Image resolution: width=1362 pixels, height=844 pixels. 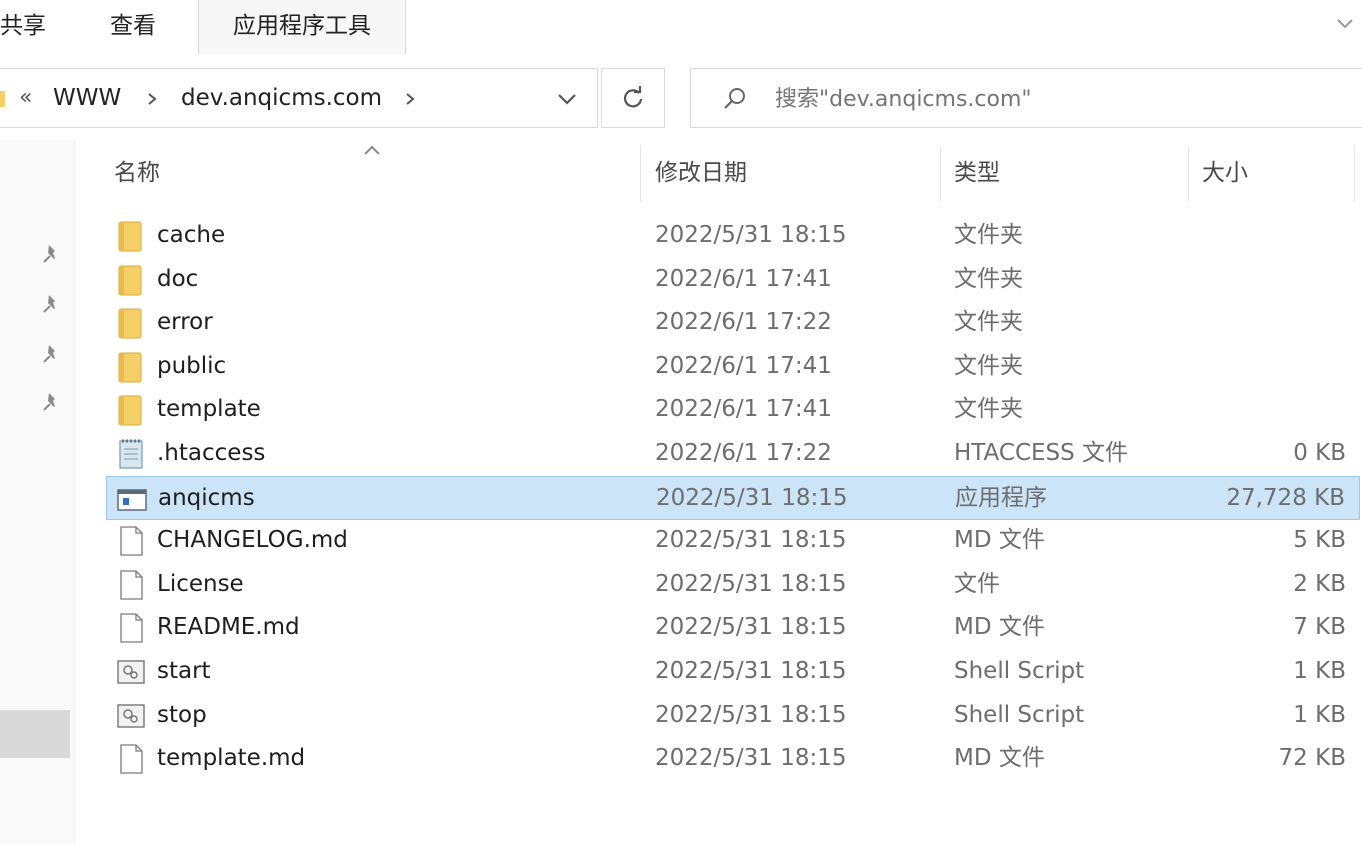 I want to click on folder-edge-icon, so click(x=2, y=99).